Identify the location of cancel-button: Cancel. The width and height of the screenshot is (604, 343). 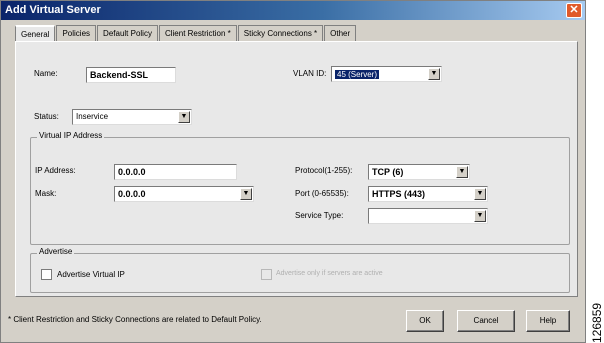
(486, 321).